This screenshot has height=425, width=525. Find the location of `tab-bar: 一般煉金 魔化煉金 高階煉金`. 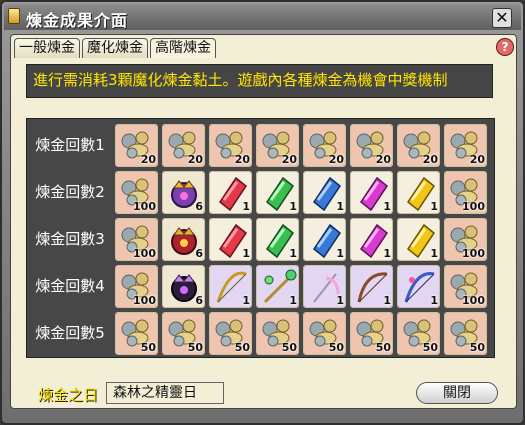

tab-bar: 一般煉金 魔化煉金 高階煉金 is located at coordinates (115, 48).